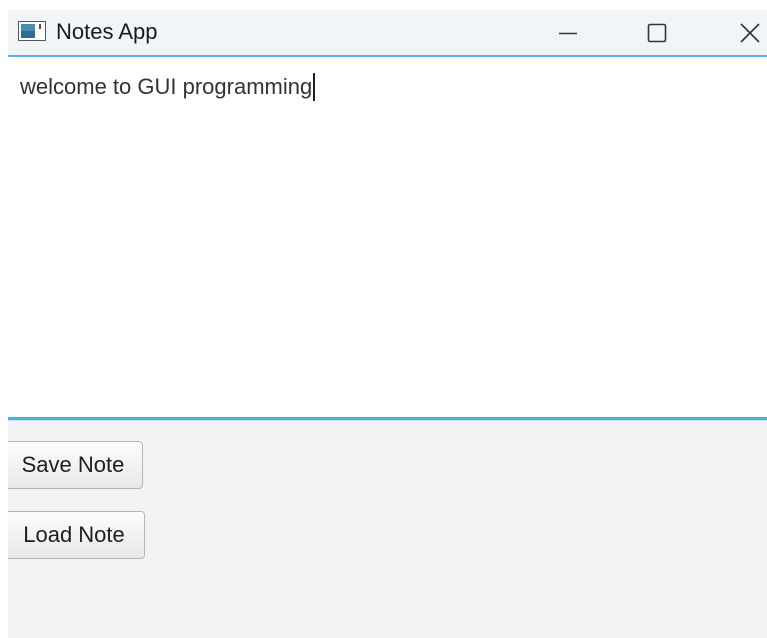  I want to click on save-note-button: Save Note, so click(75, 465).